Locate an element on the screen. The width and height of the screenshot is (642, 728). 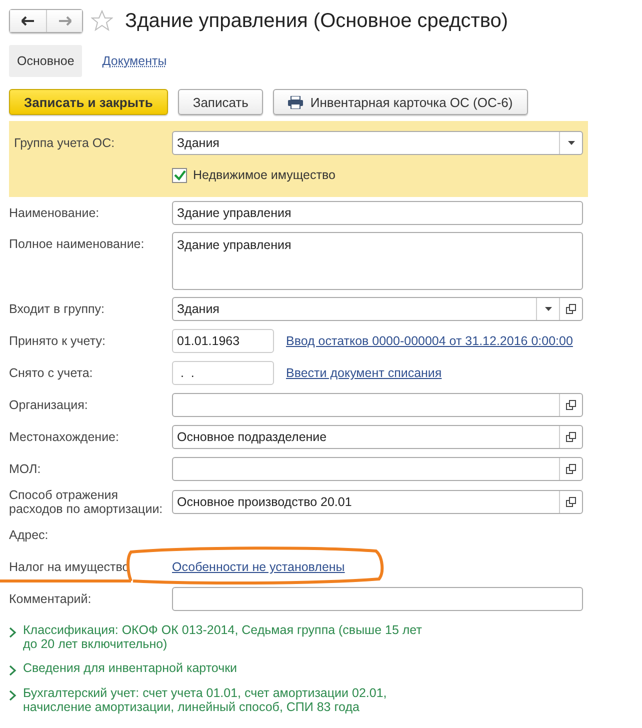
collapsible-section: Классификация: ОКОФ ОК 013-2014, Седьмая группа (свыше 15 лет до 20 лет включительно) is located at coordinates (219, 638).